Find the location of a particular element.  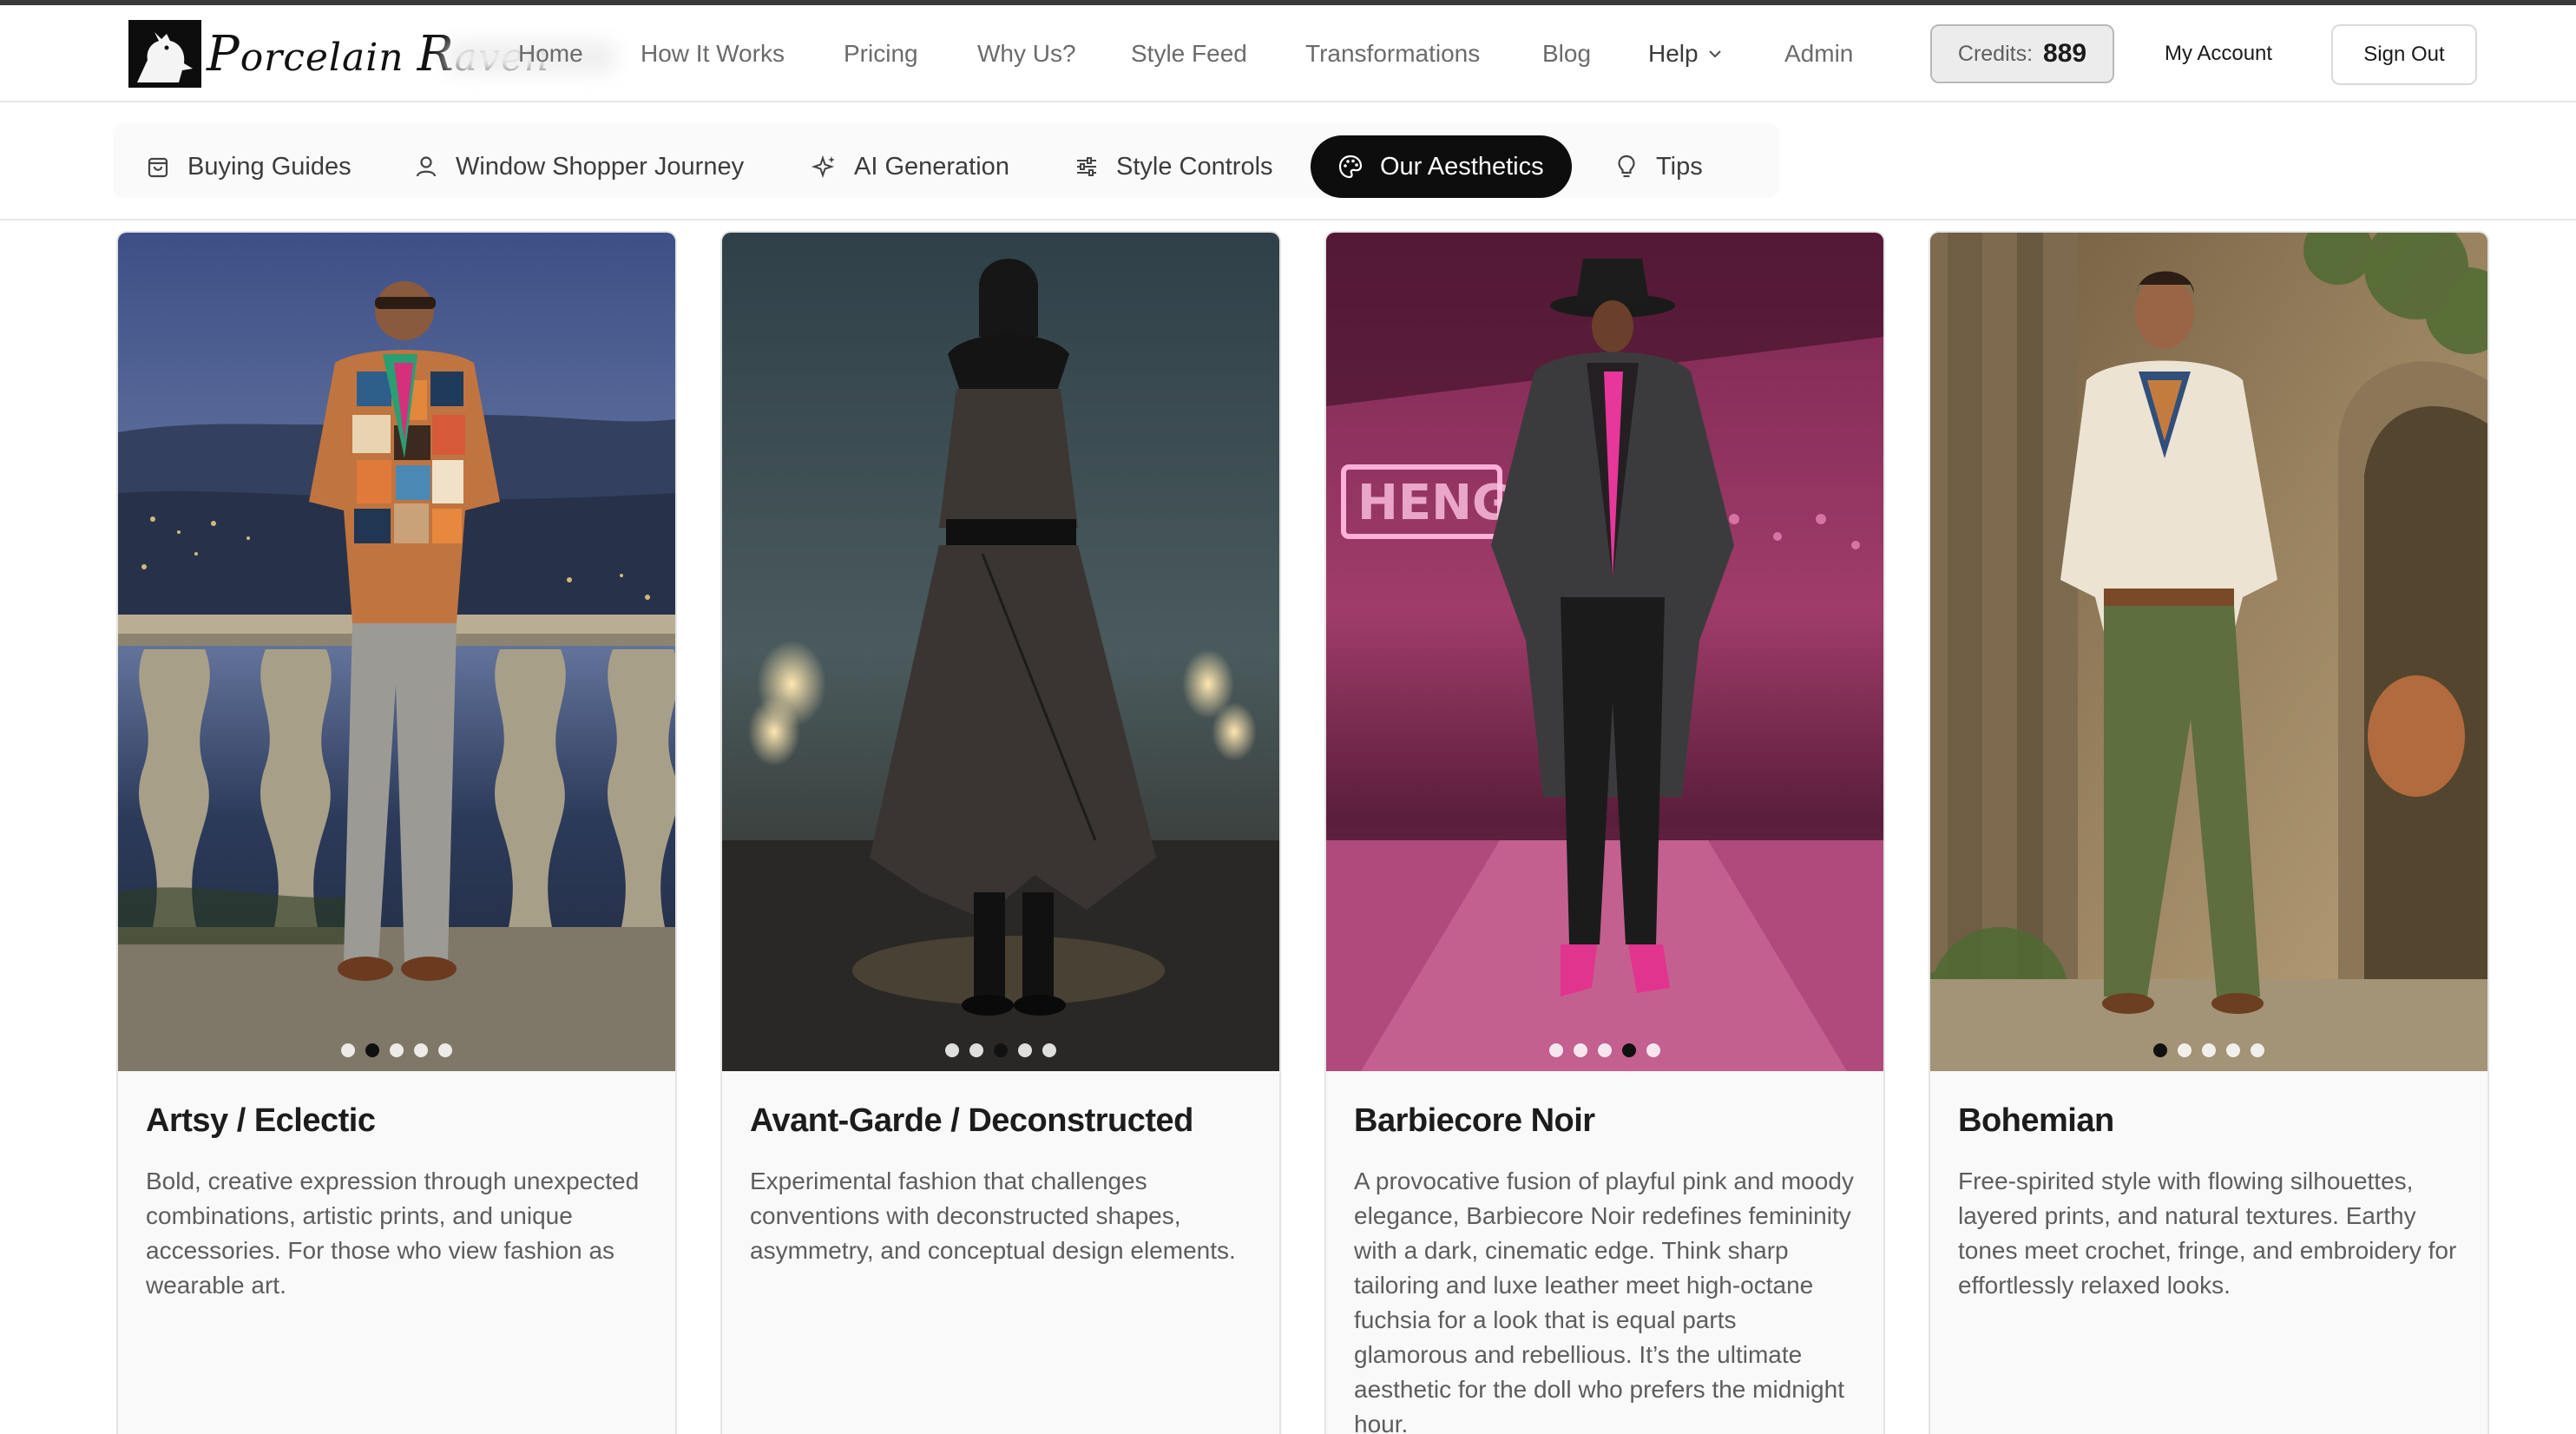

sign-out-button: Sign Out is located at coordinates (2404, 54).